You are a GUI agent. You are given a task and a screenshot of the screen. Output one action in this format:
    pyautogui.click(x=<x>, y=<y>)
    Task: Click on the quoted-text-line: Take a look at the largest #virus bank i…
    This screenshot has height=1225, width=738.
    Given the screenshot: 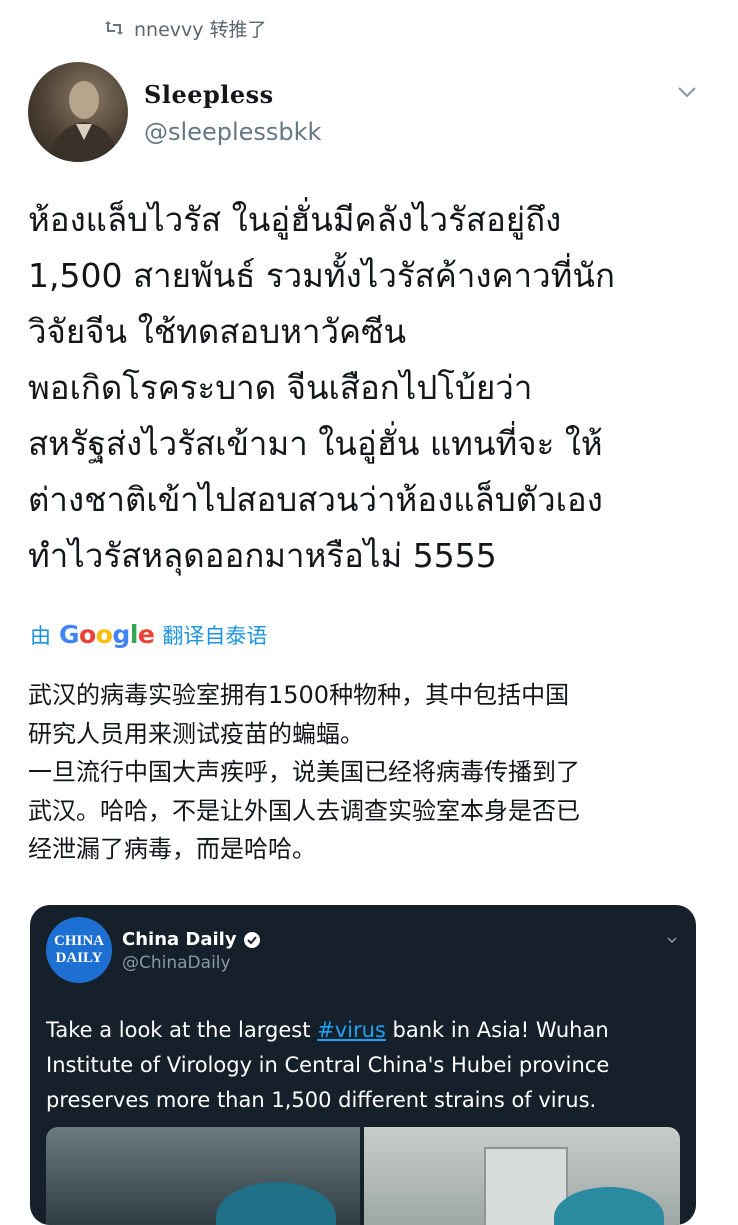 What is the action you would take?
    pyautogui.click(x=366, y=1030)
    